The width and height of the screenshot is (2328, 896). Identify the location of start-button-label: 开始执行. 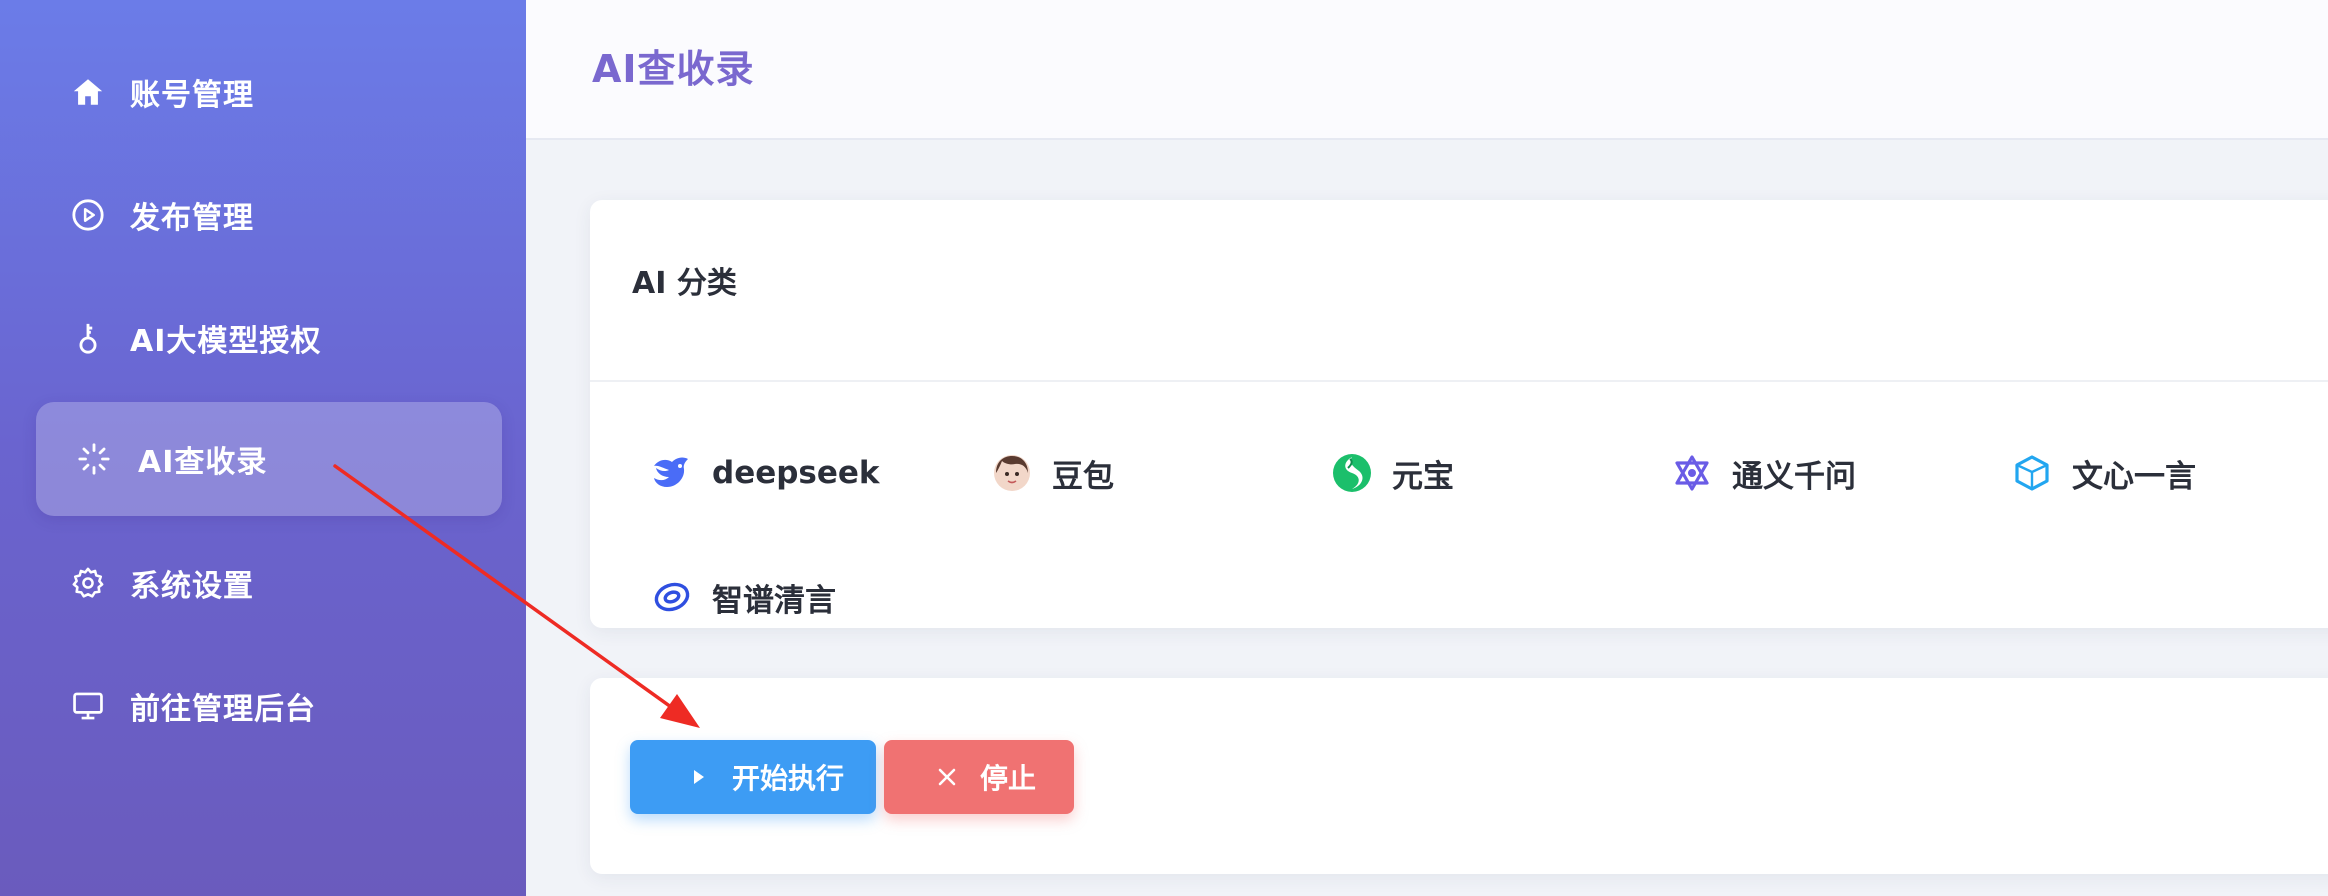
(788, 778).